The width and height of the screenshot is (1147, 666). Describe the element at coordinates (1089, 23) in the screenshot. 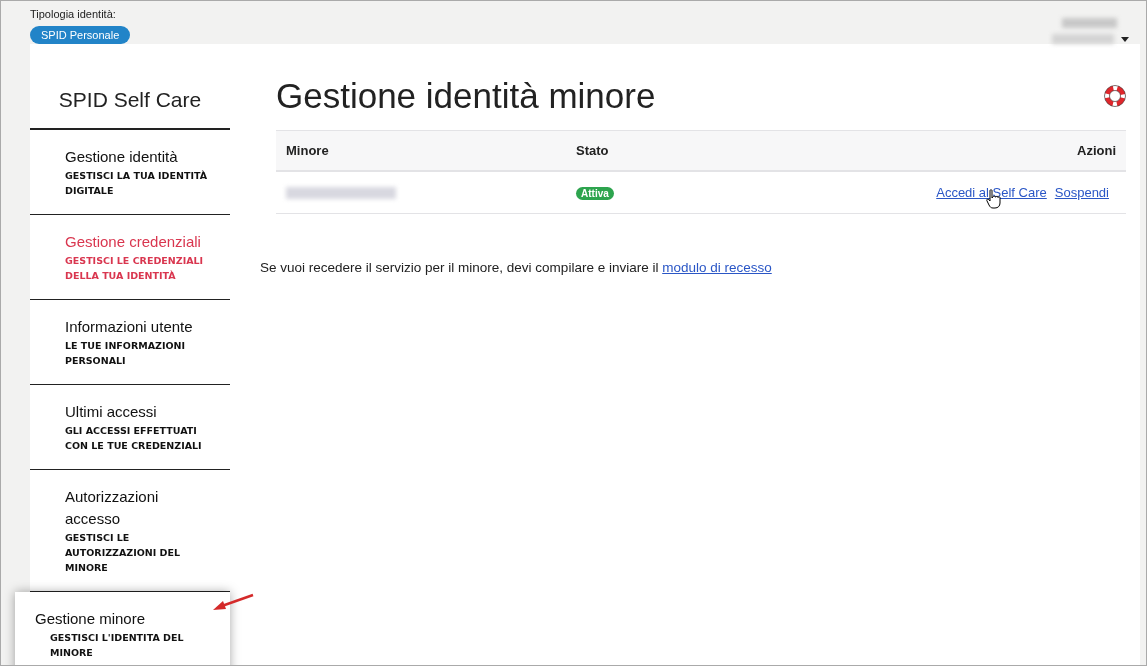

I see `redacted-name` at that location.